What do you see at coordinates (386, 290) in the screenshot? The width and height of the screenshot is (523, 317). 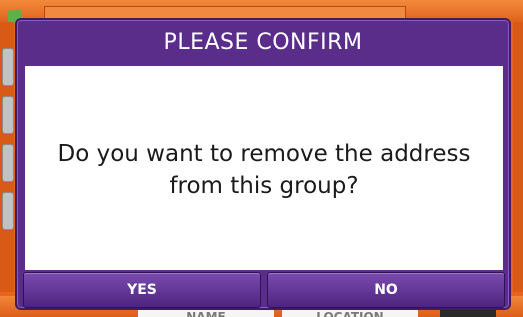 I see `no-button: NO` at bounding box center [386, 290].